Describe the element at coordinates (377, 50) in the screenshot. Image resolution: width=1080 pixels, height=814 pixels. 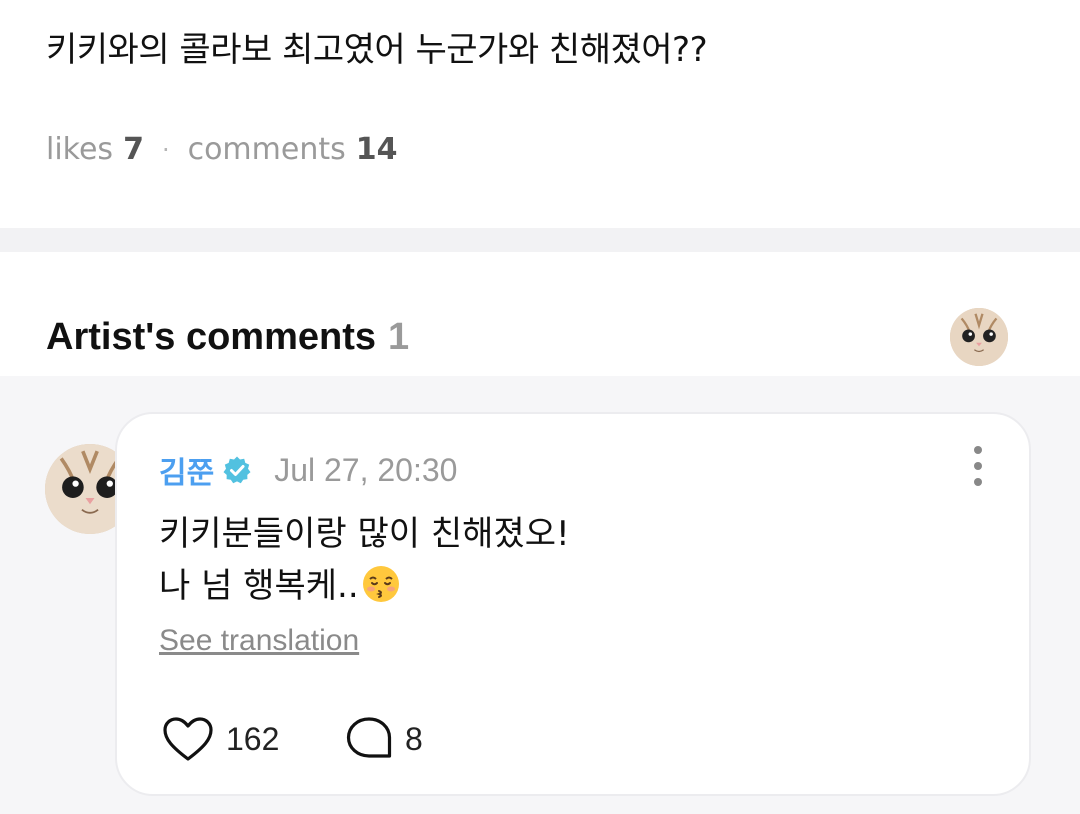
I see `post-body-text: 키키와의 콜라보 최고였어 누군가와 친해졌어??` at that location.